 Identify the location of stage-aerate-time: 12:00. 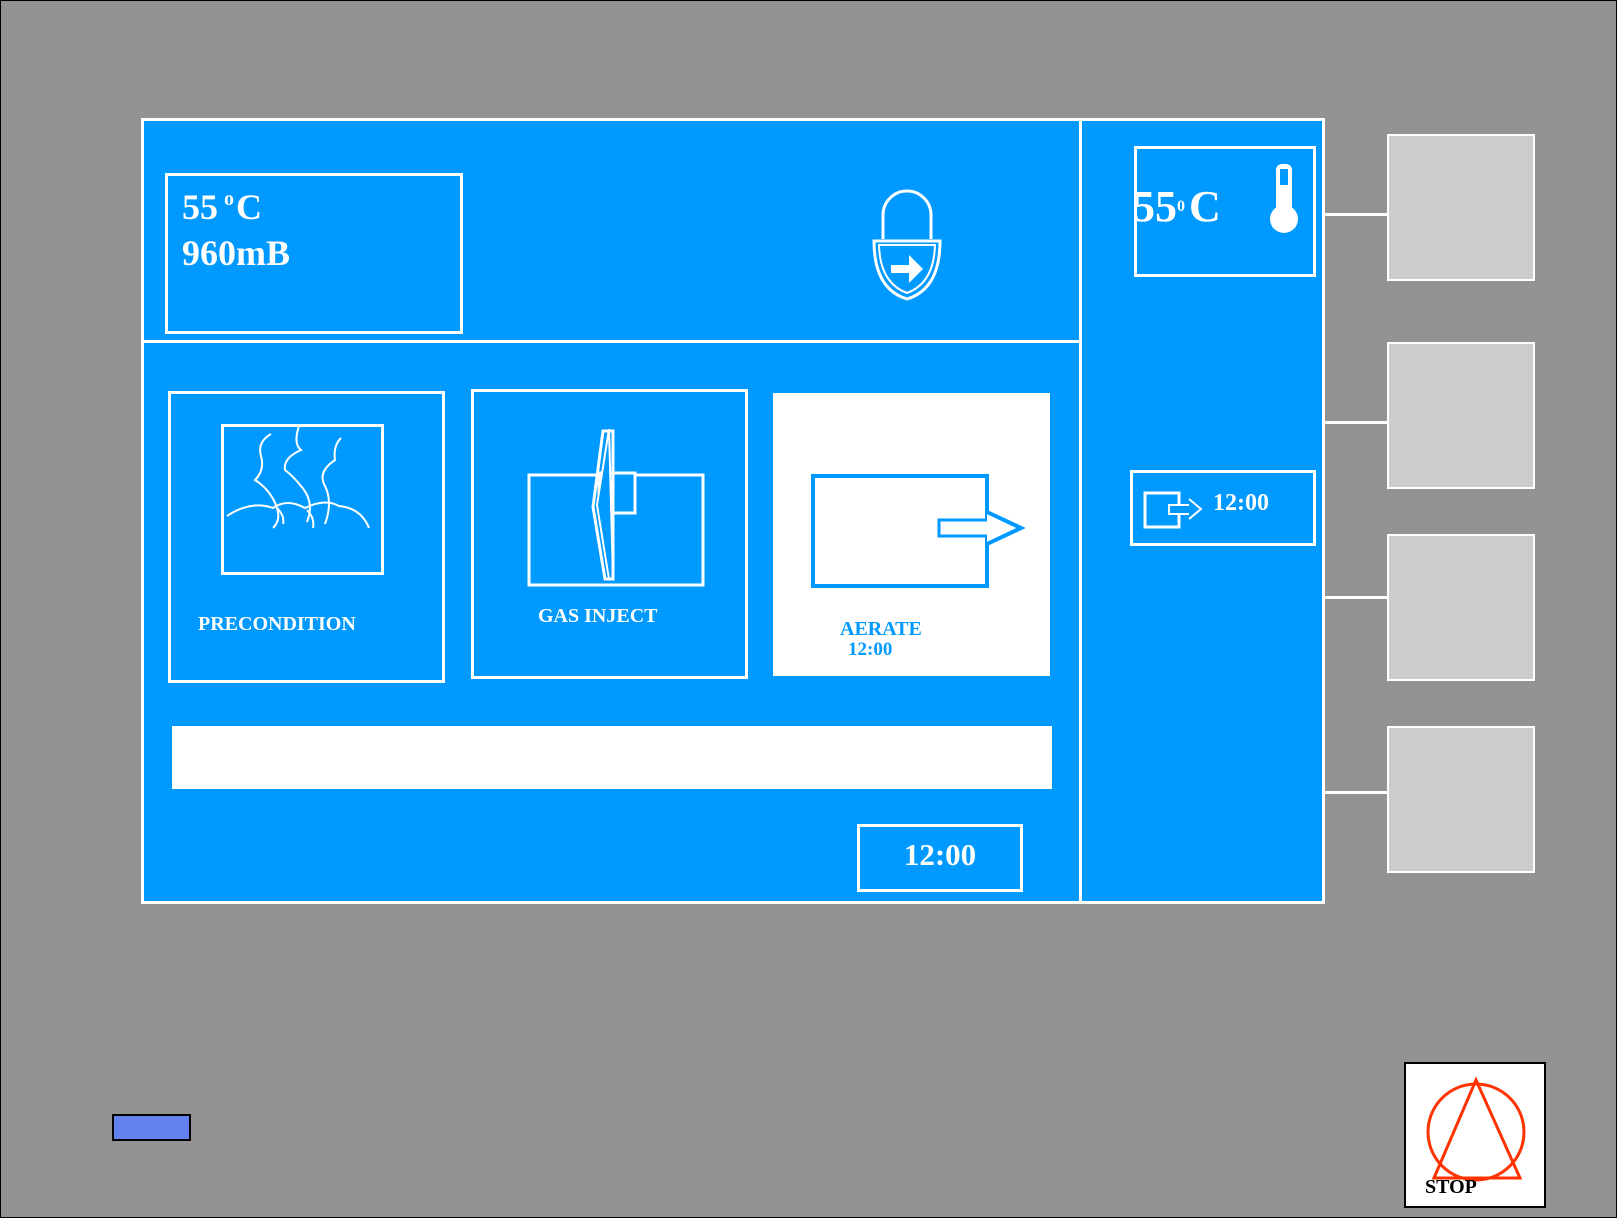
(870, 649).